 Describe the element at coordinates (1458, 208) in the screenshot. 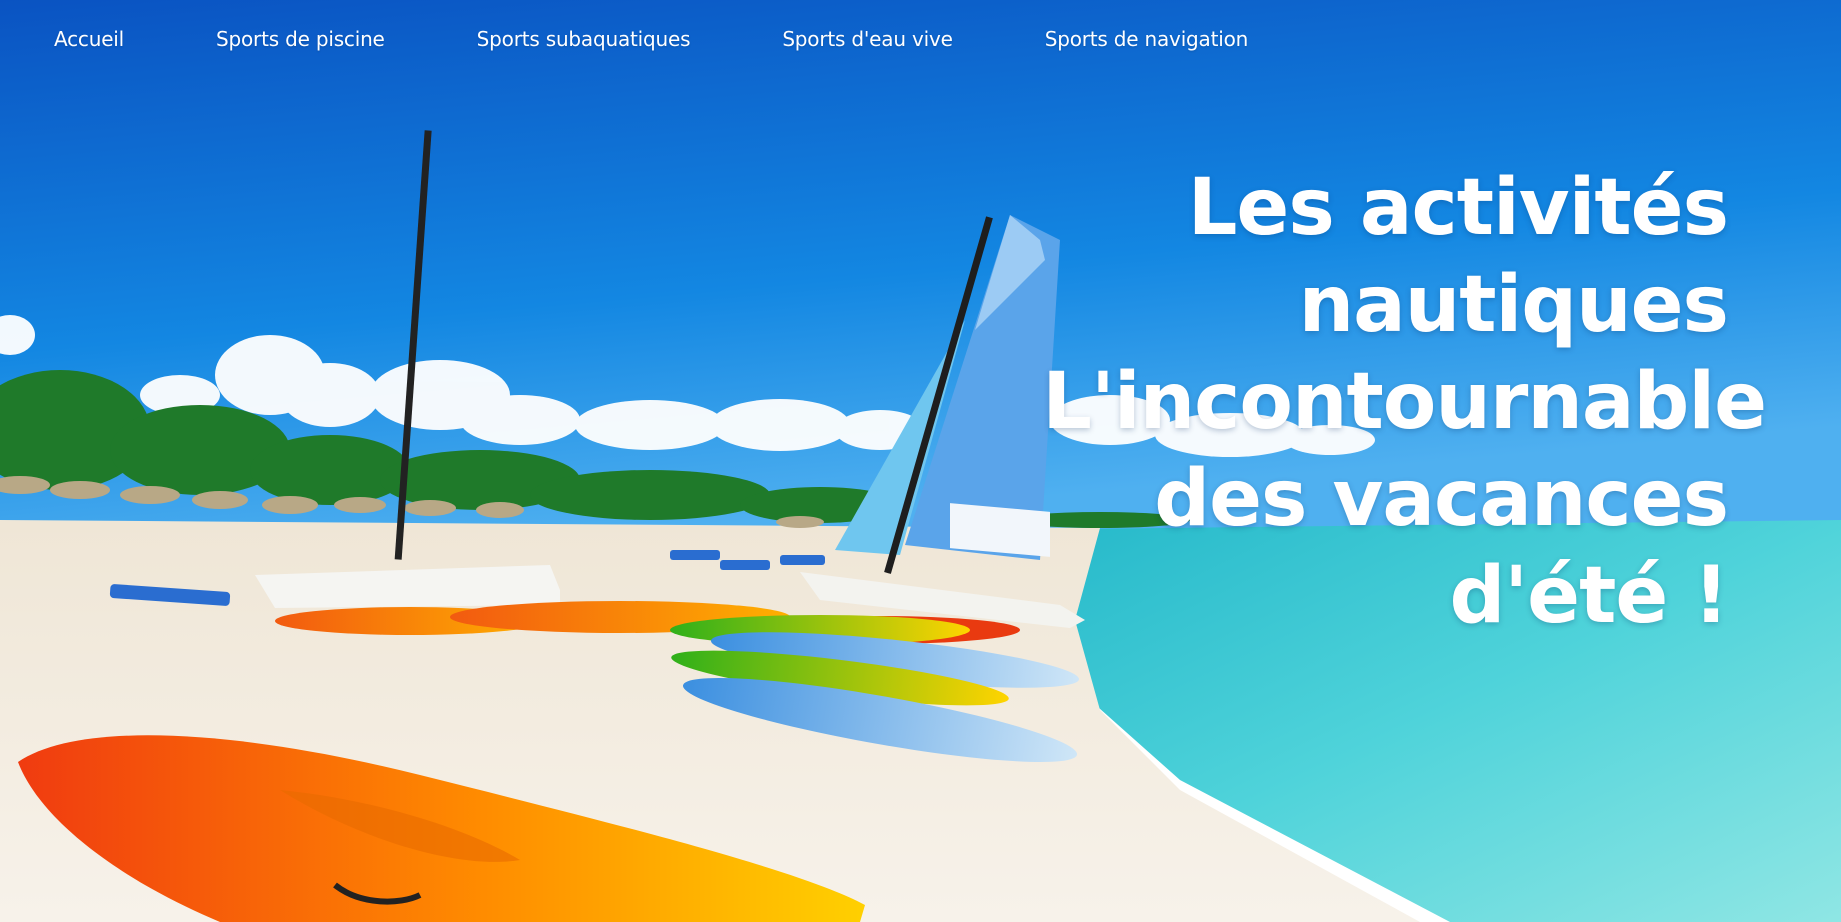

I see `hero-headline-line-1: Les activités` at that location.